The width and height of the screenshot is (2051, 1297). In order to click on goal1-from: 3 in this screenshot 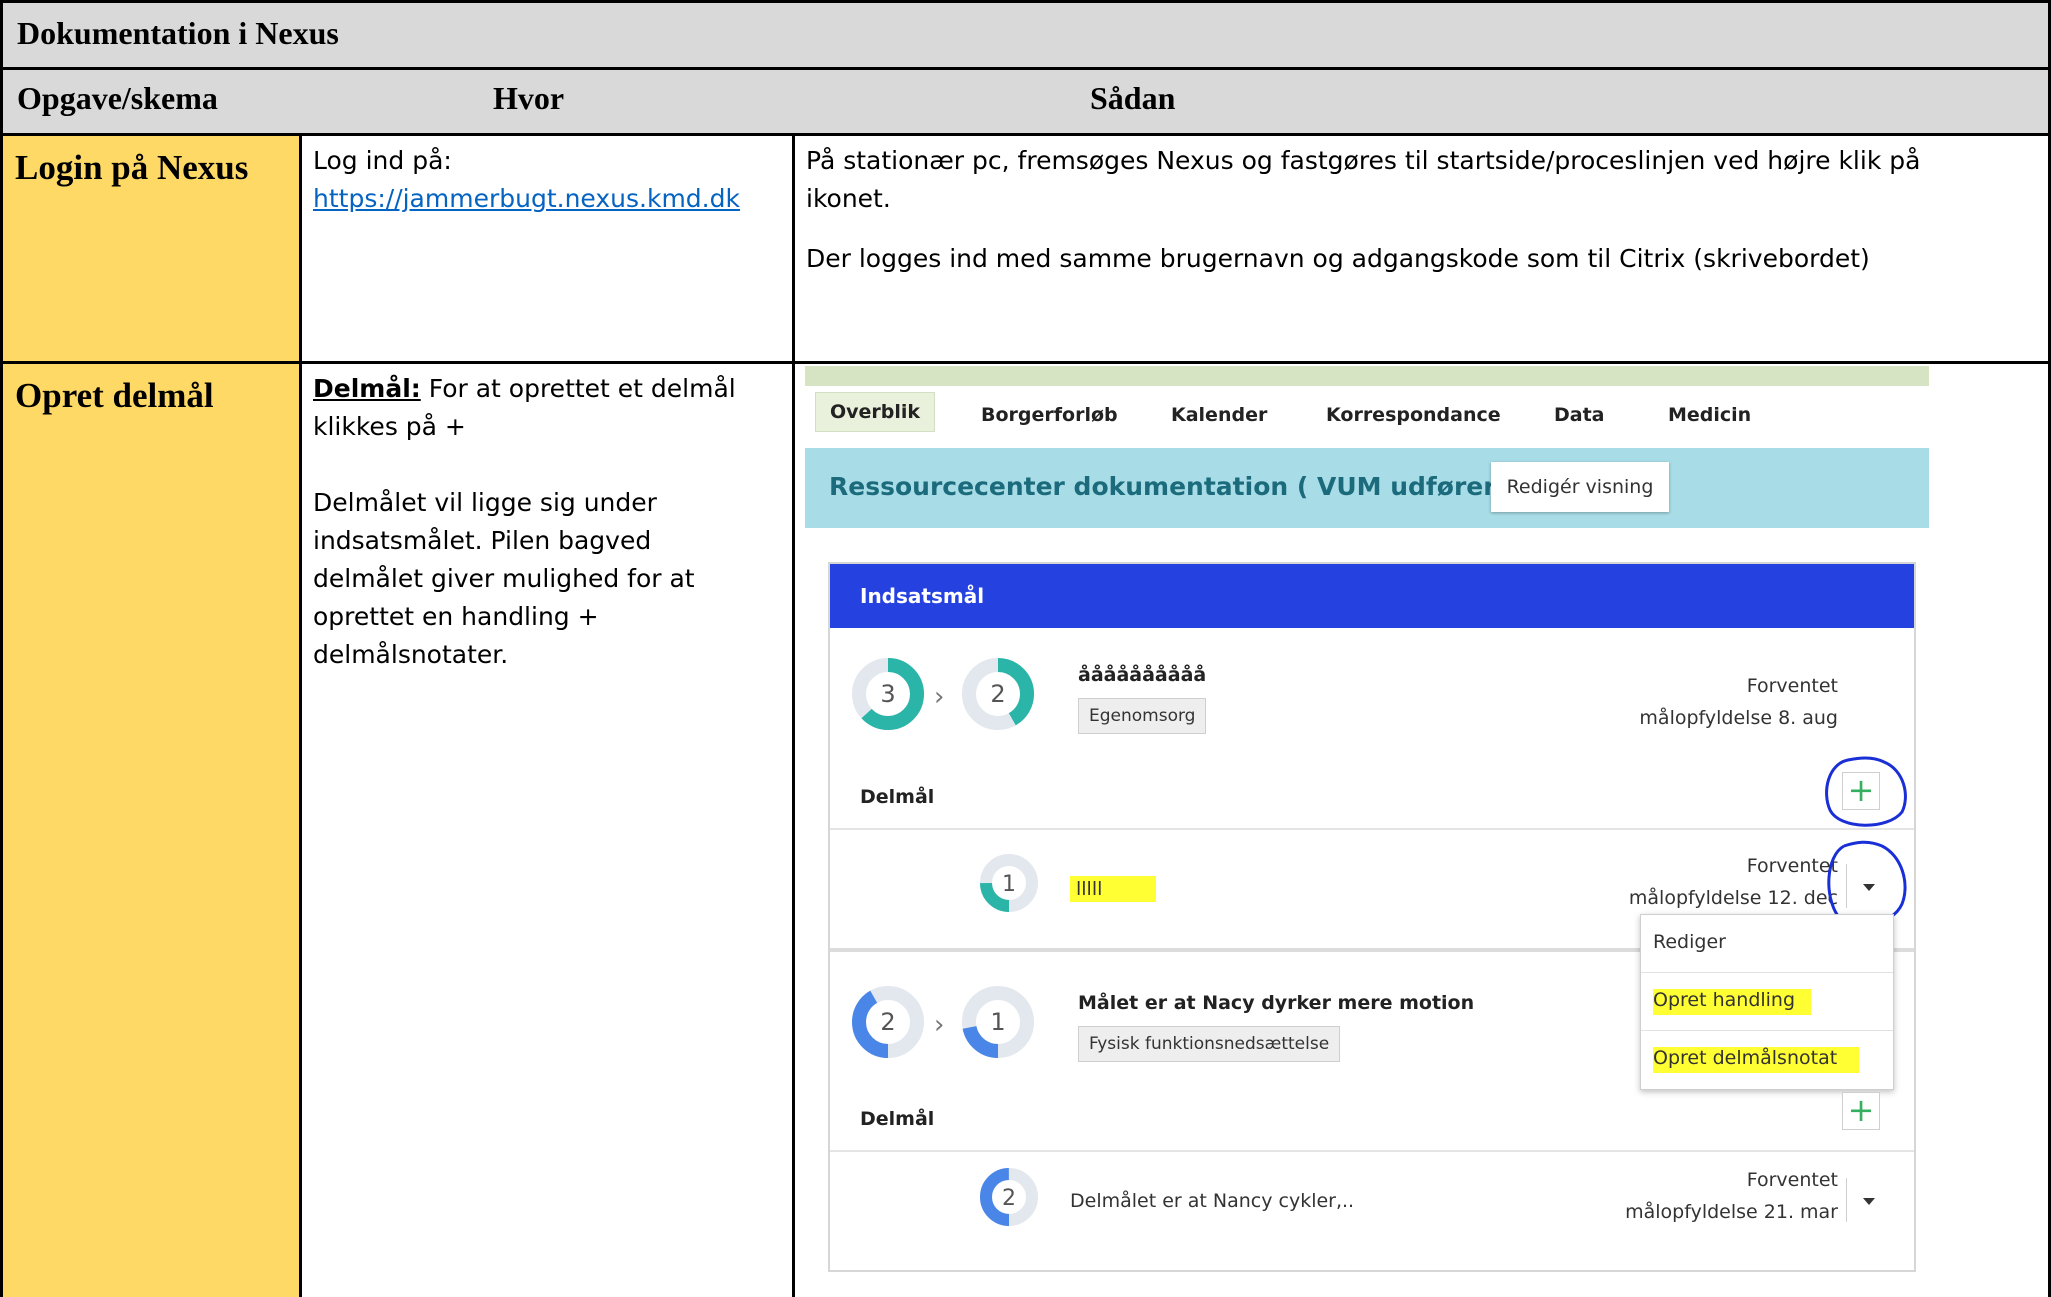, I will do `click(887, 694)`.